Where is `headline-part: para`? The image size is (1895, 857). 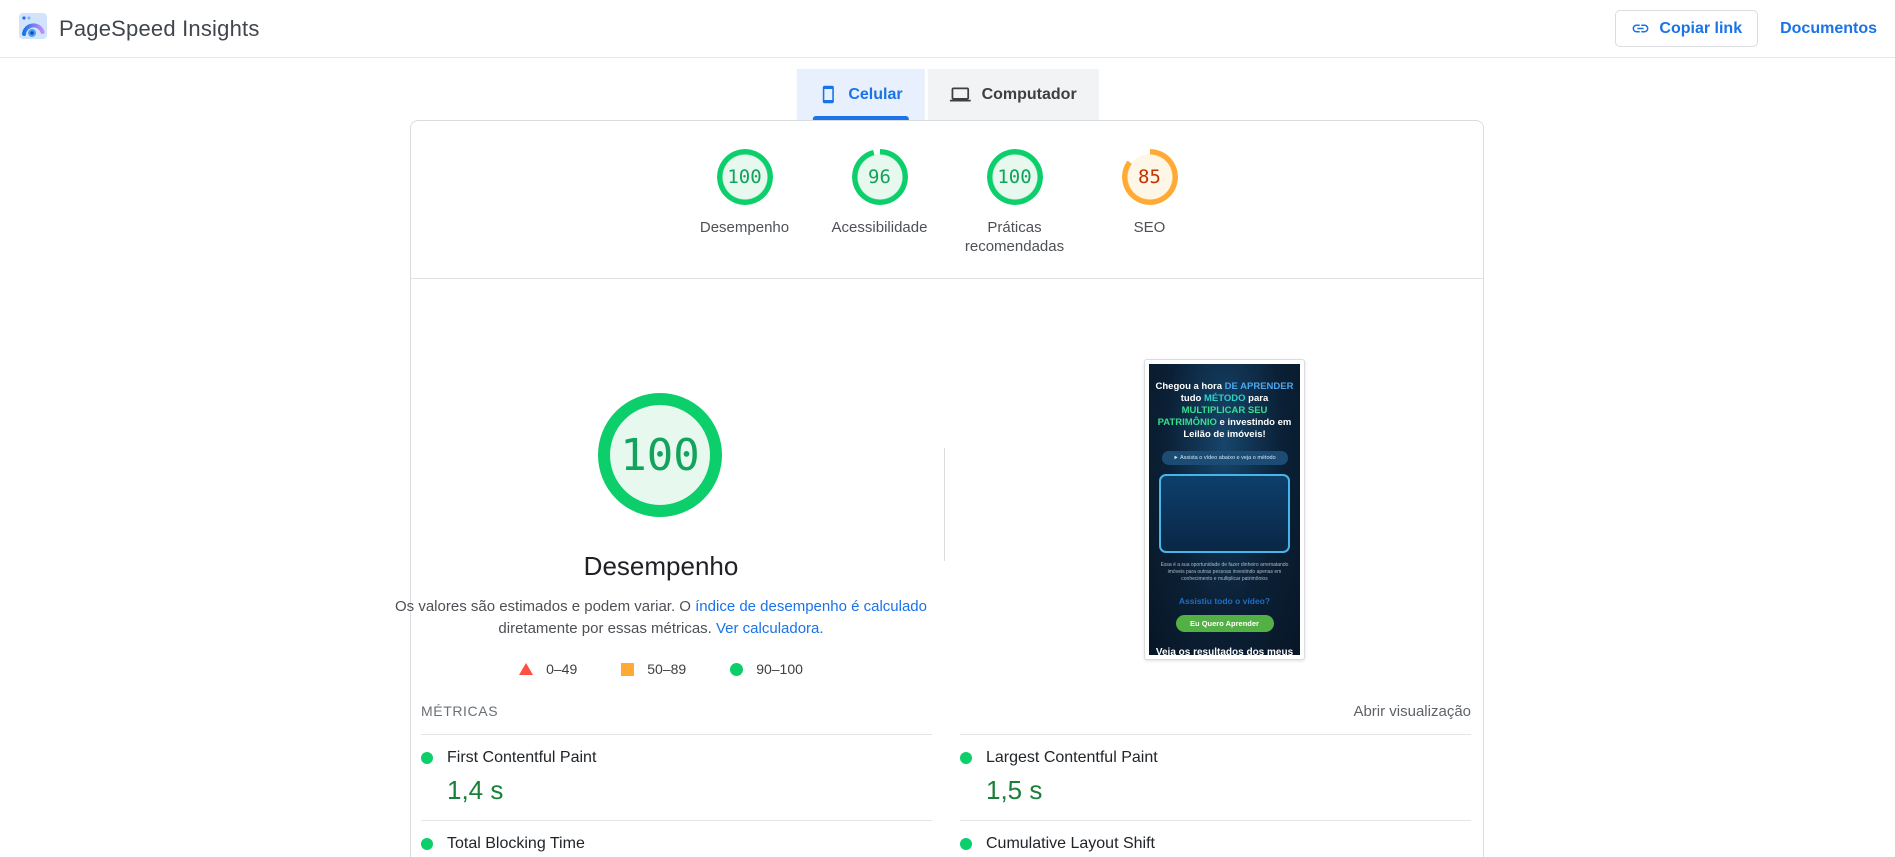 headline-part: para is located at coordinates (1257, 398).